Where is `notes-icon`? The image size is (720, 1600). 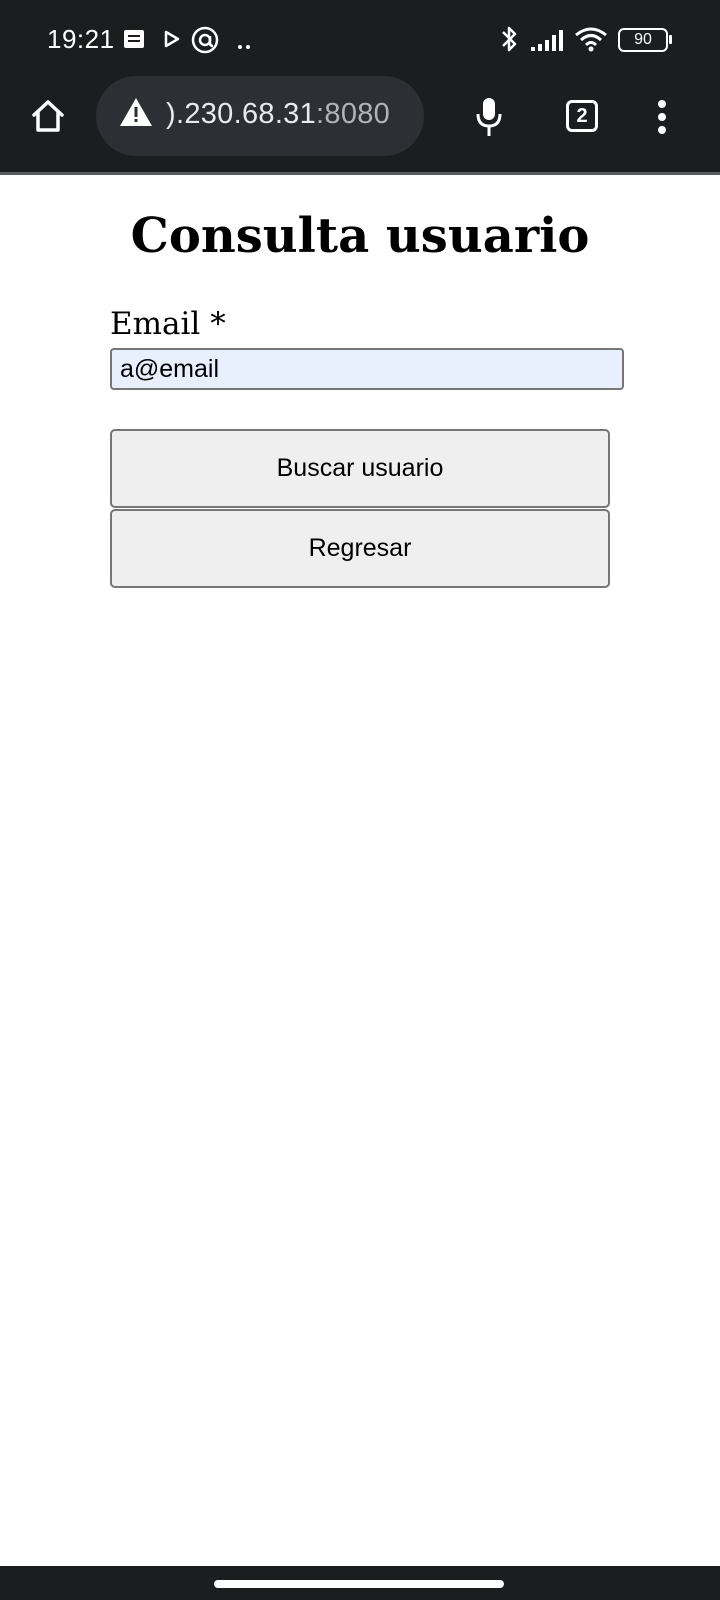
notes-icon is located at coordinates (134, 41).